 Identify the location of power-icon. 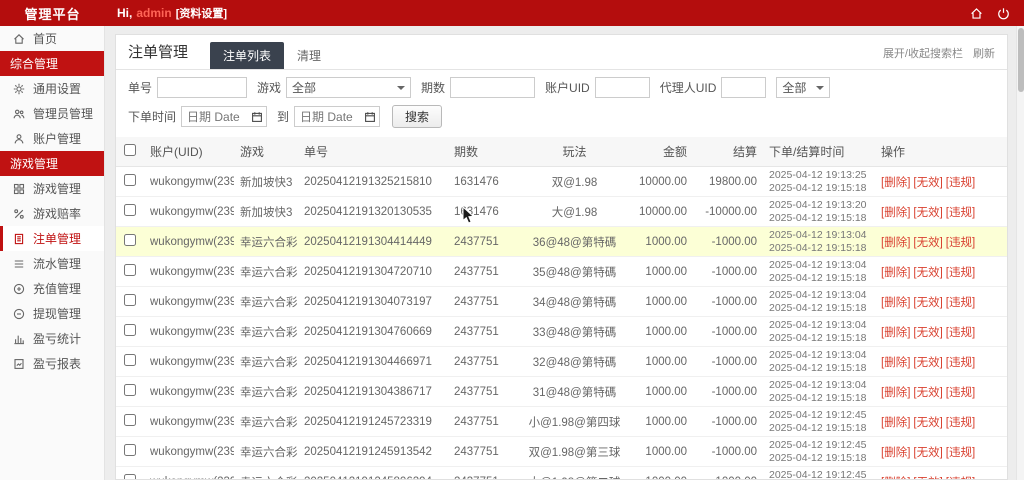
(1003, 13).